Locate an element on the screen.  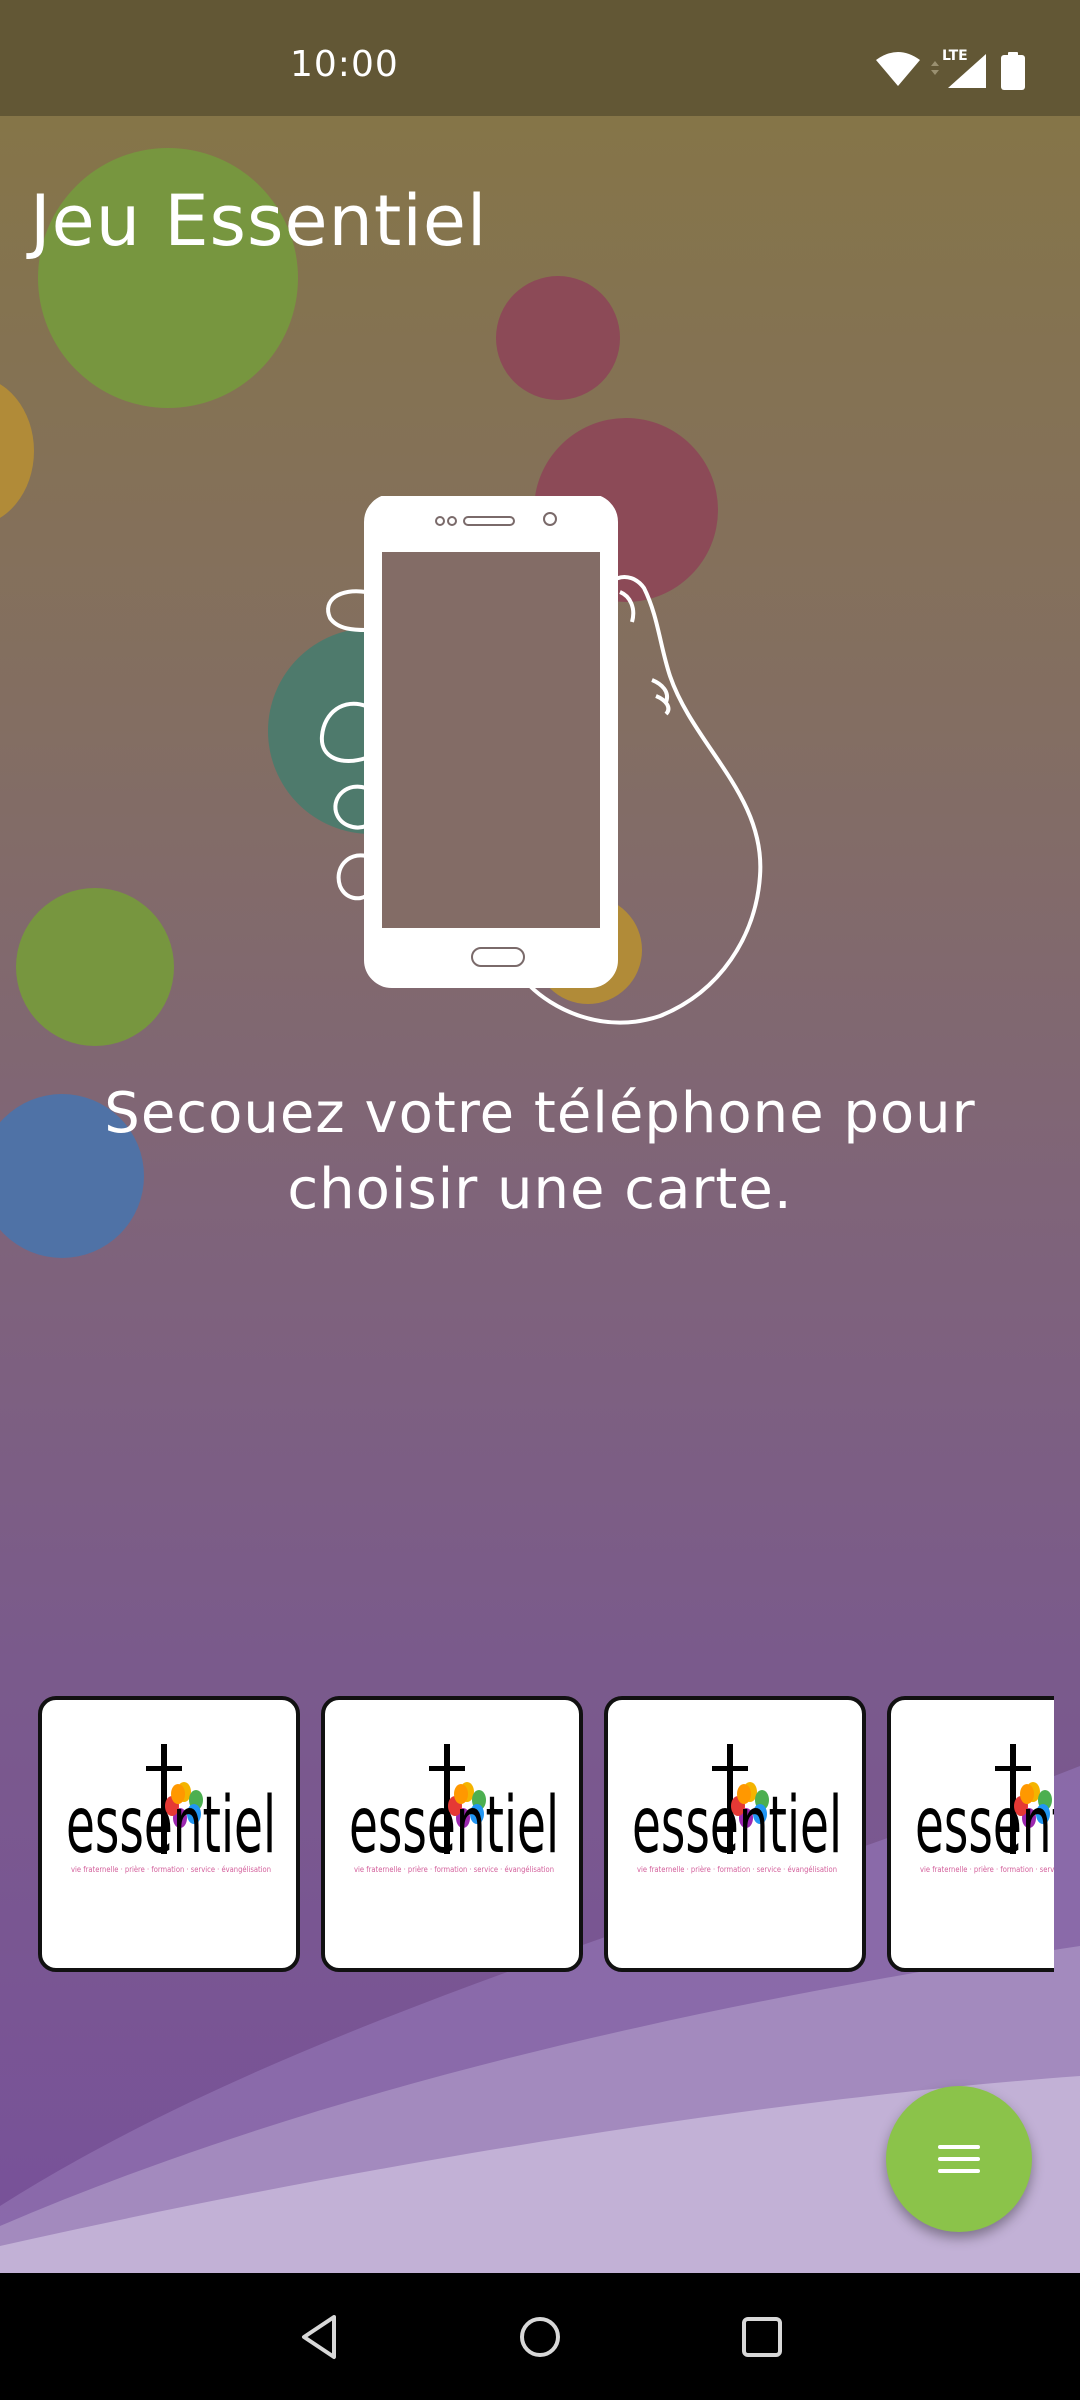
hand-holding-phone-icon is located at coordinates (541, 760).